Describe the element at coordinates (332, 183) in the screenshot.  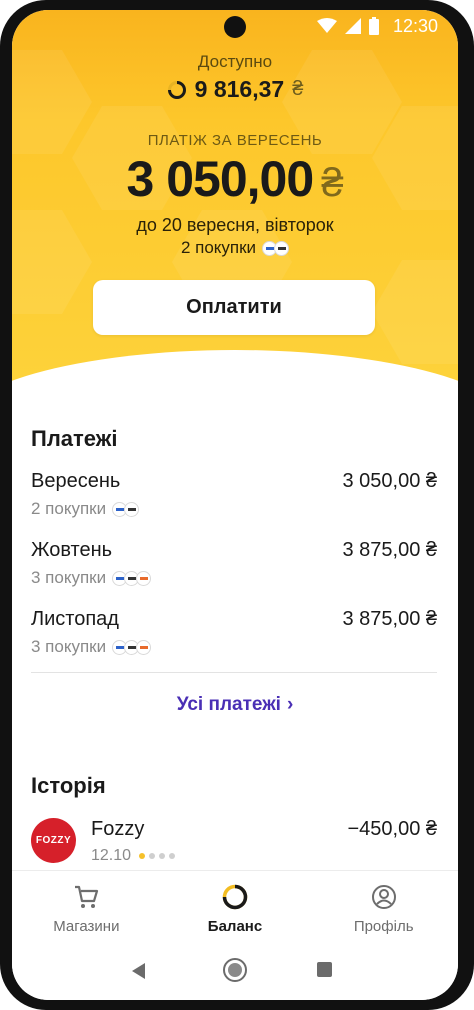
I see `payment-currency: ₴` at that location.